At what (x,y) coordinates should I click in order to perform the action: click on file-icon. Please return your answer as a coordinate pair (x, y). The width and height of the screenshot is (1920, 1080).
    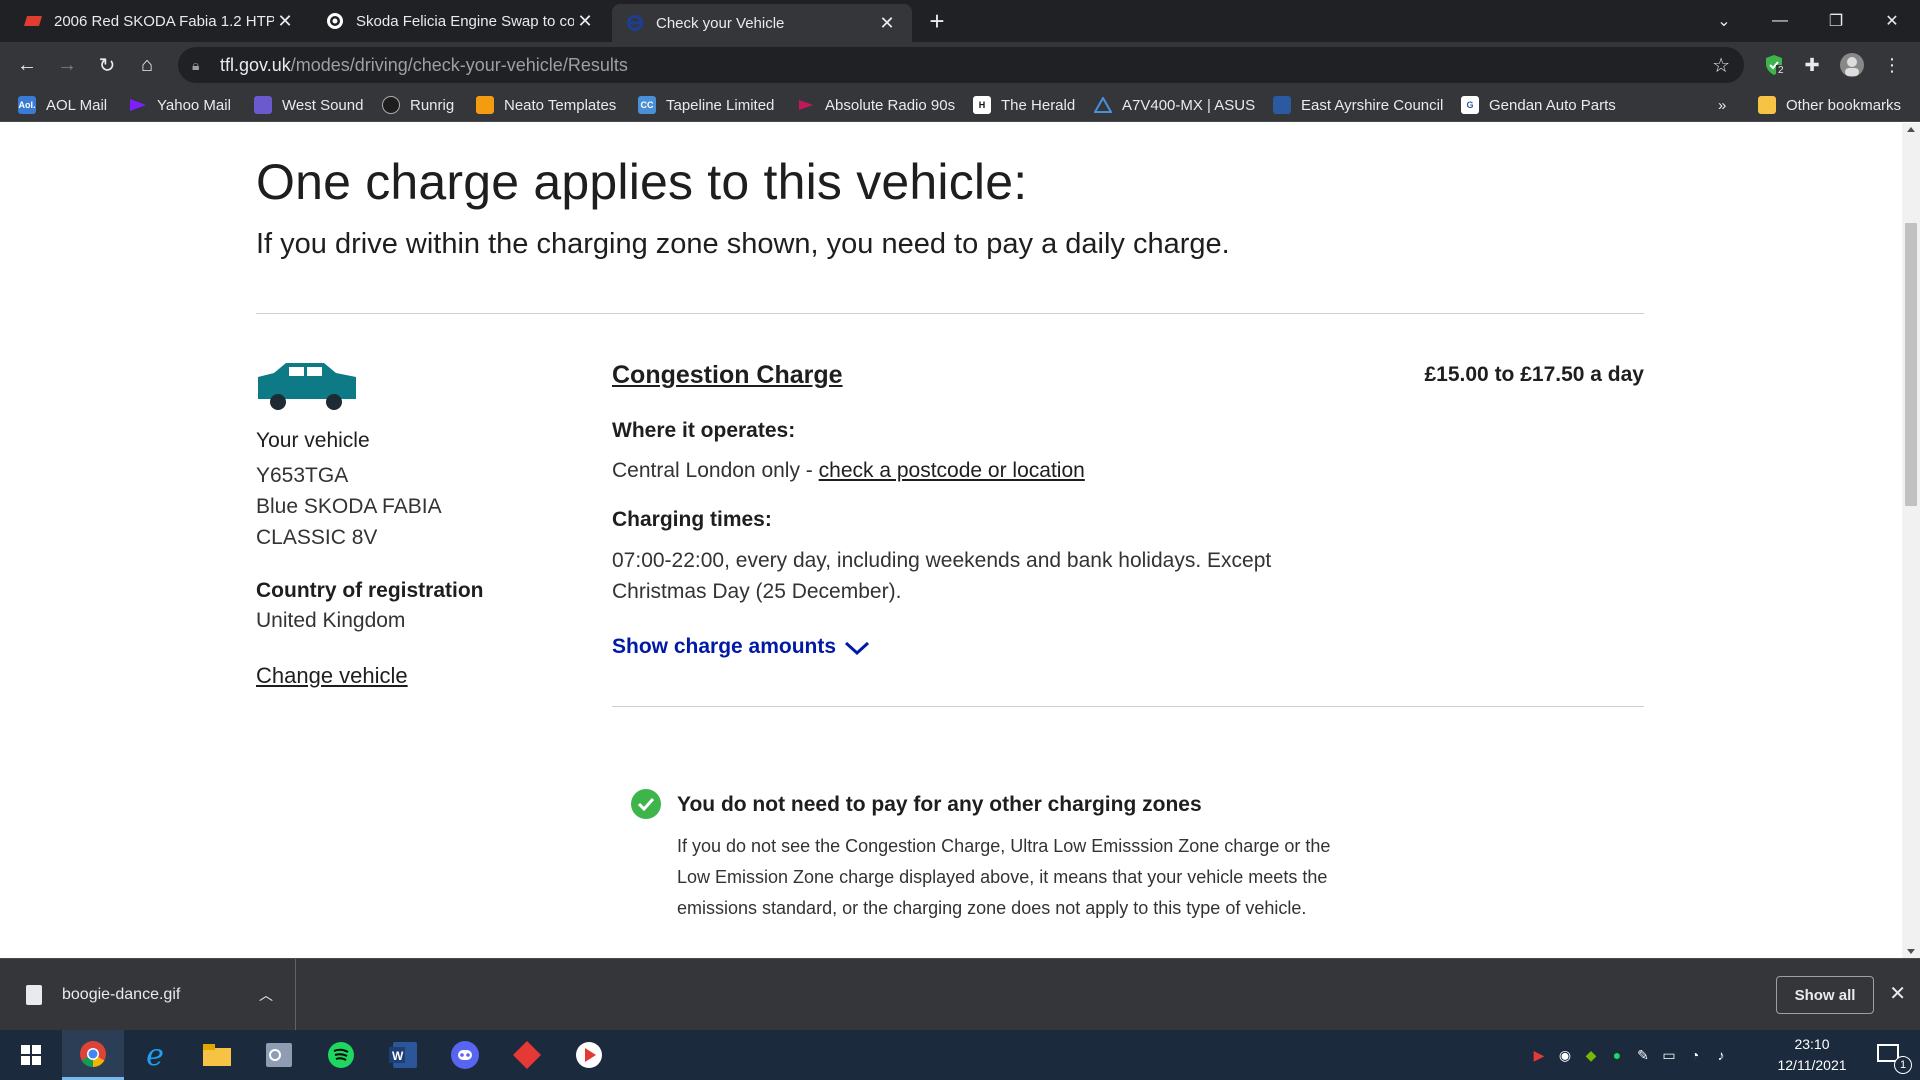
    Looking at the image, I should click on (34, 995).